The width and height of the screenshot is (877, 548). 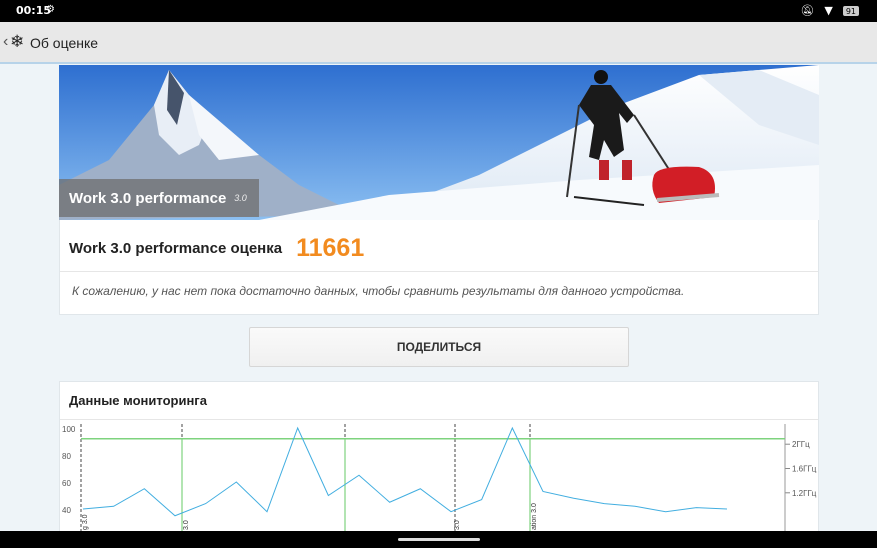 I want to click on home-gesture-pill, so click(x=439, y=539).